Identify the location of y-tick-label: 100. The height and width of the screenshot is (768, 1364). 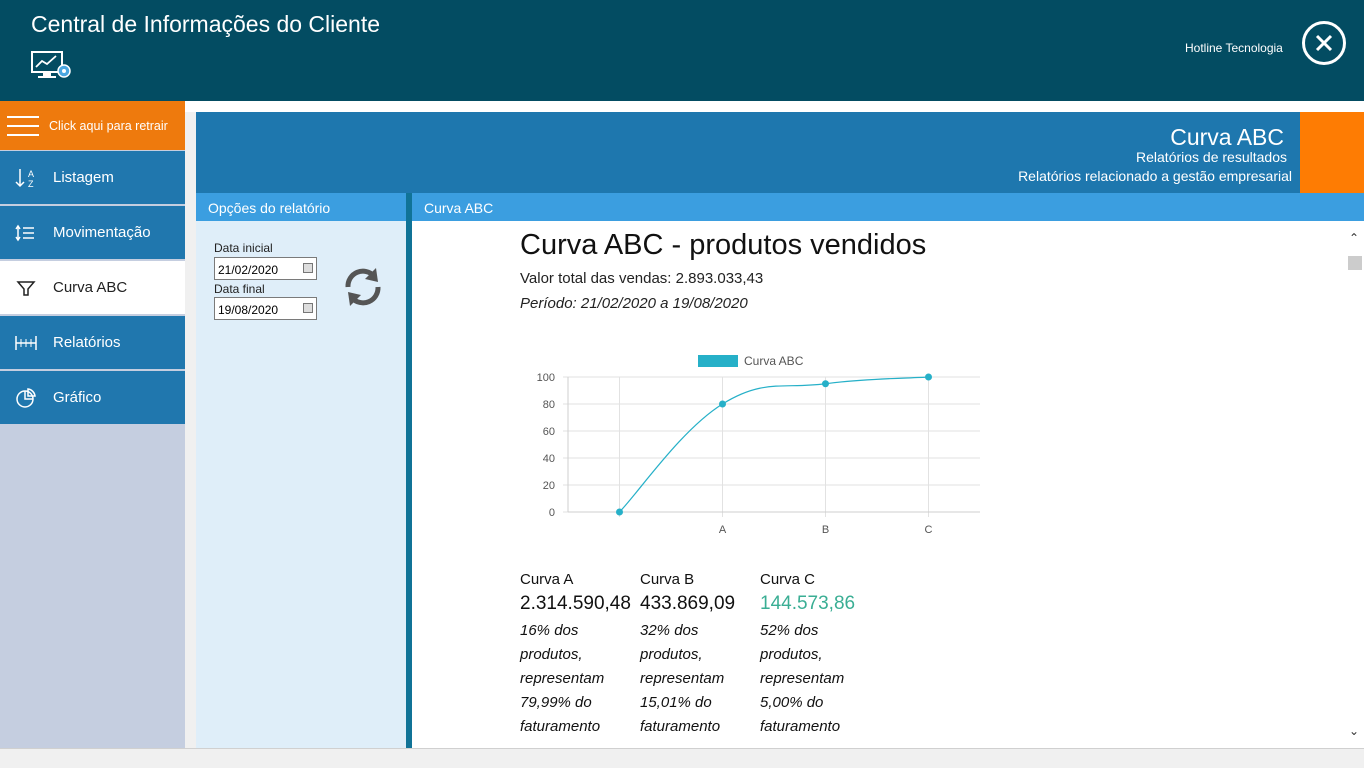
(546, 378).